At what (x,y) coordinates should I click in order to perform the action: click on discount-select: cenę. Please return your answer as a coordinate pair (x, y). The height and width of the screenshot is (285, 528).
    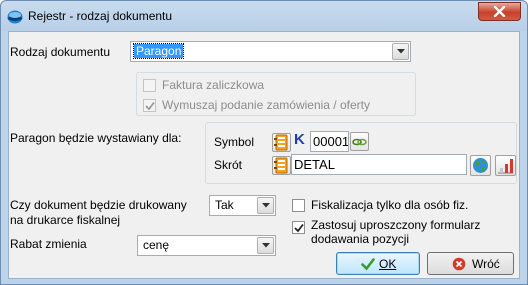
    Looking at the image, I should click on (206, 245).